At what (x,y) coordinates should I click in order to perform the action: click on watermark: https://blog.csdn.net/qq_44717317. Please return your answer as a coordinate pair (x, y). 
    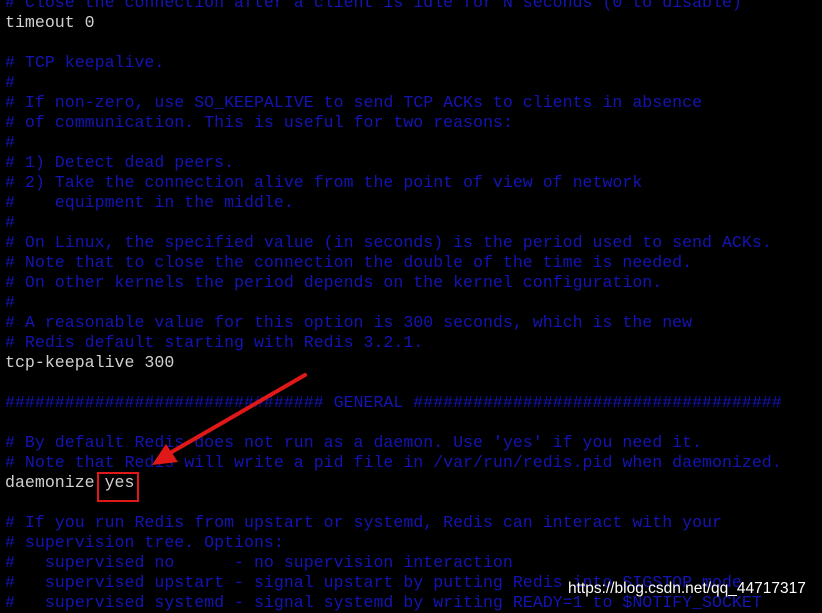
    Looking at the image, I should click on (687, 588).